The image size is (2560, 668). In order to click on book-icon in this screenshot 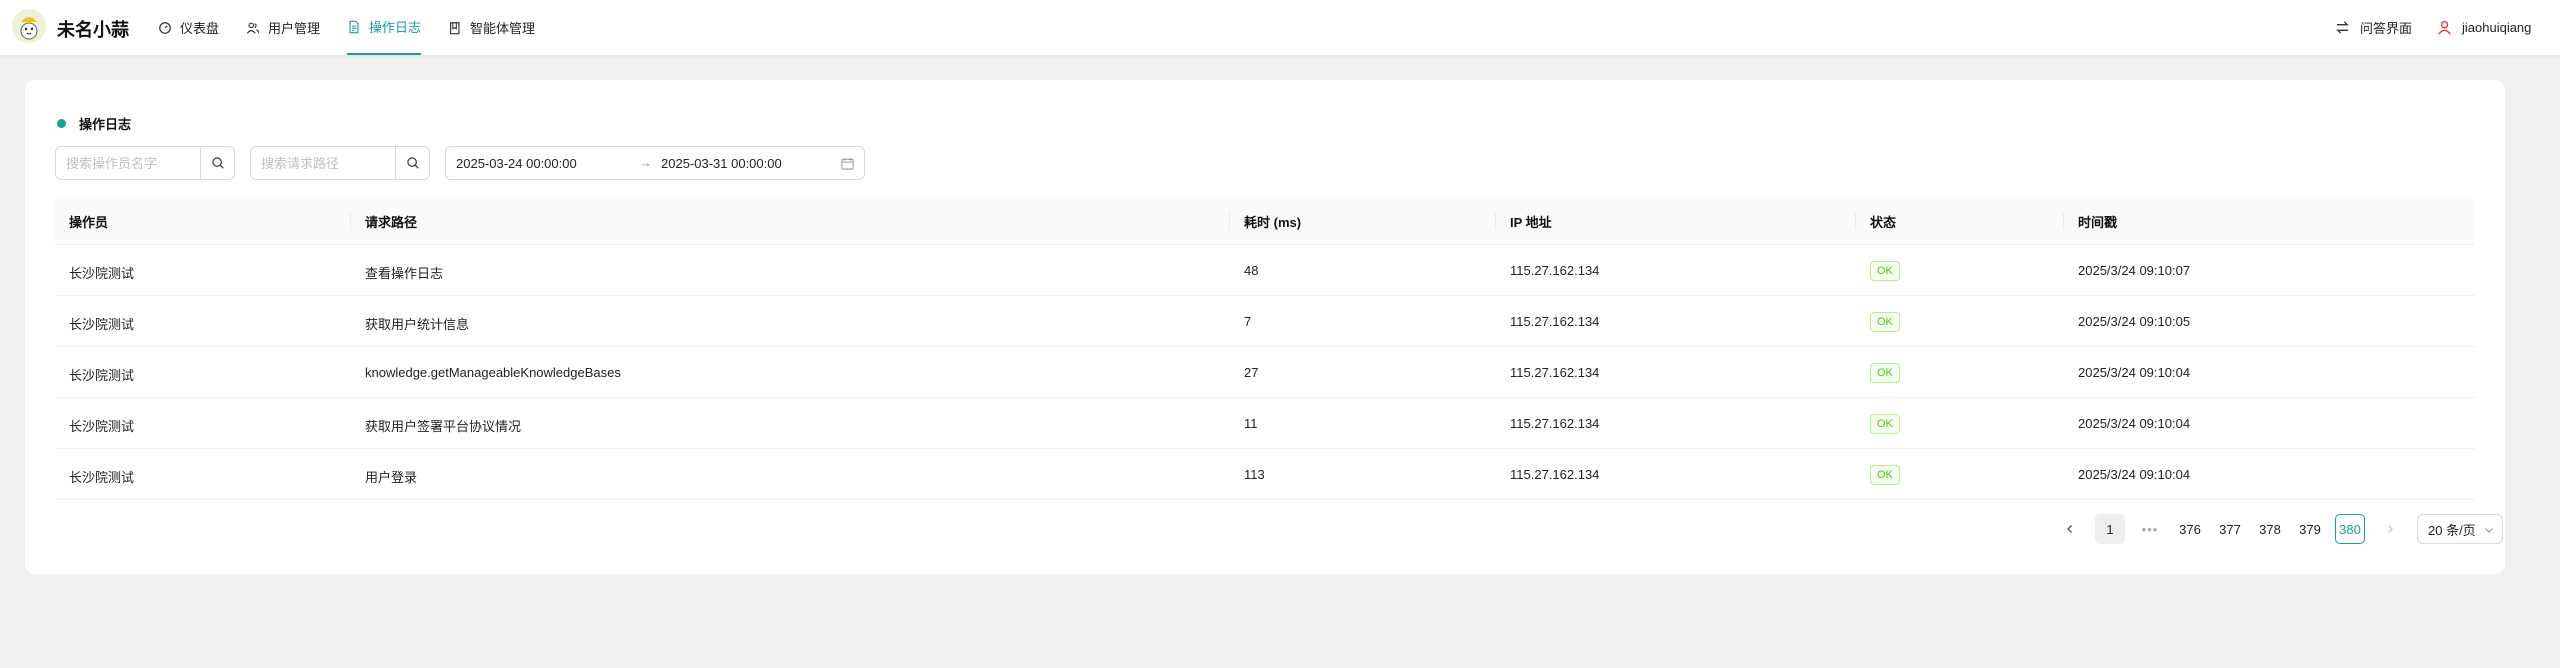, I will do `click(455, 27)`.